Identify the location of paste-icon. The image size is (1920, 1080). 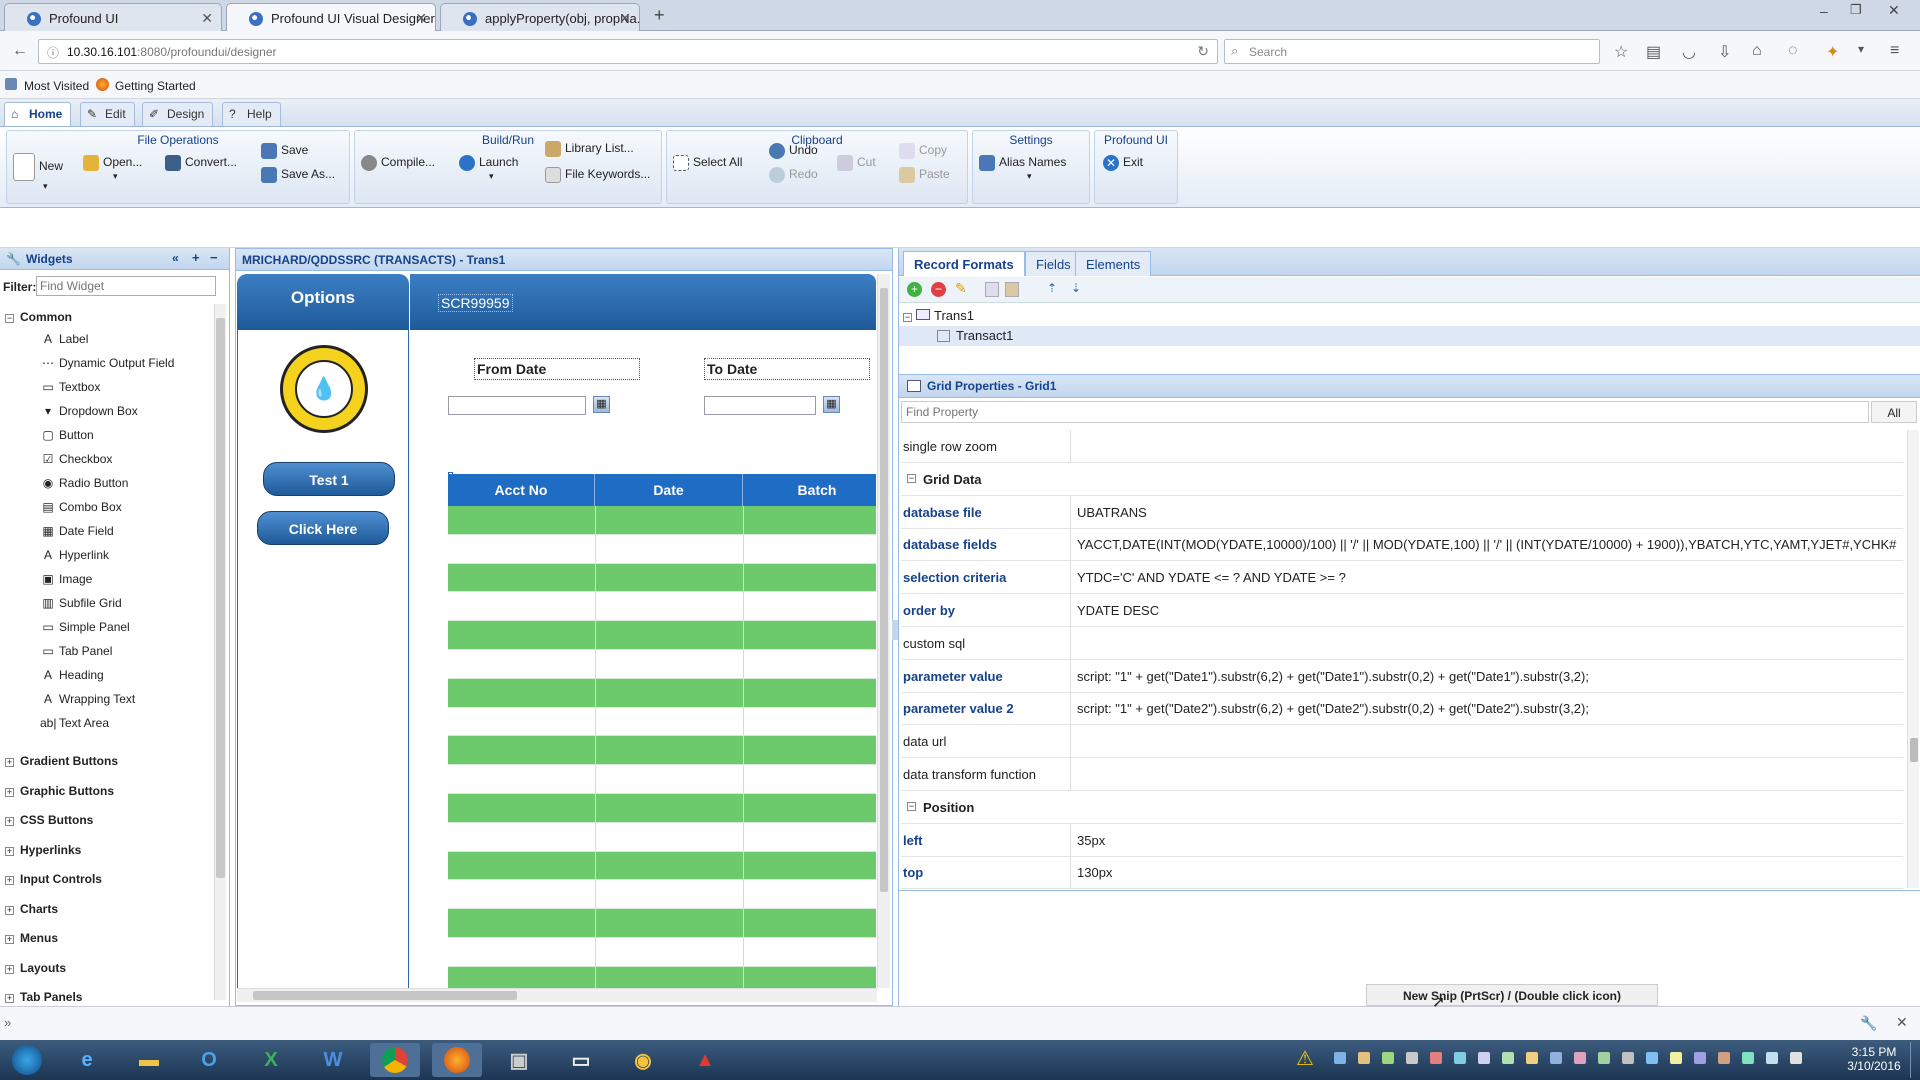
(1012, 289).